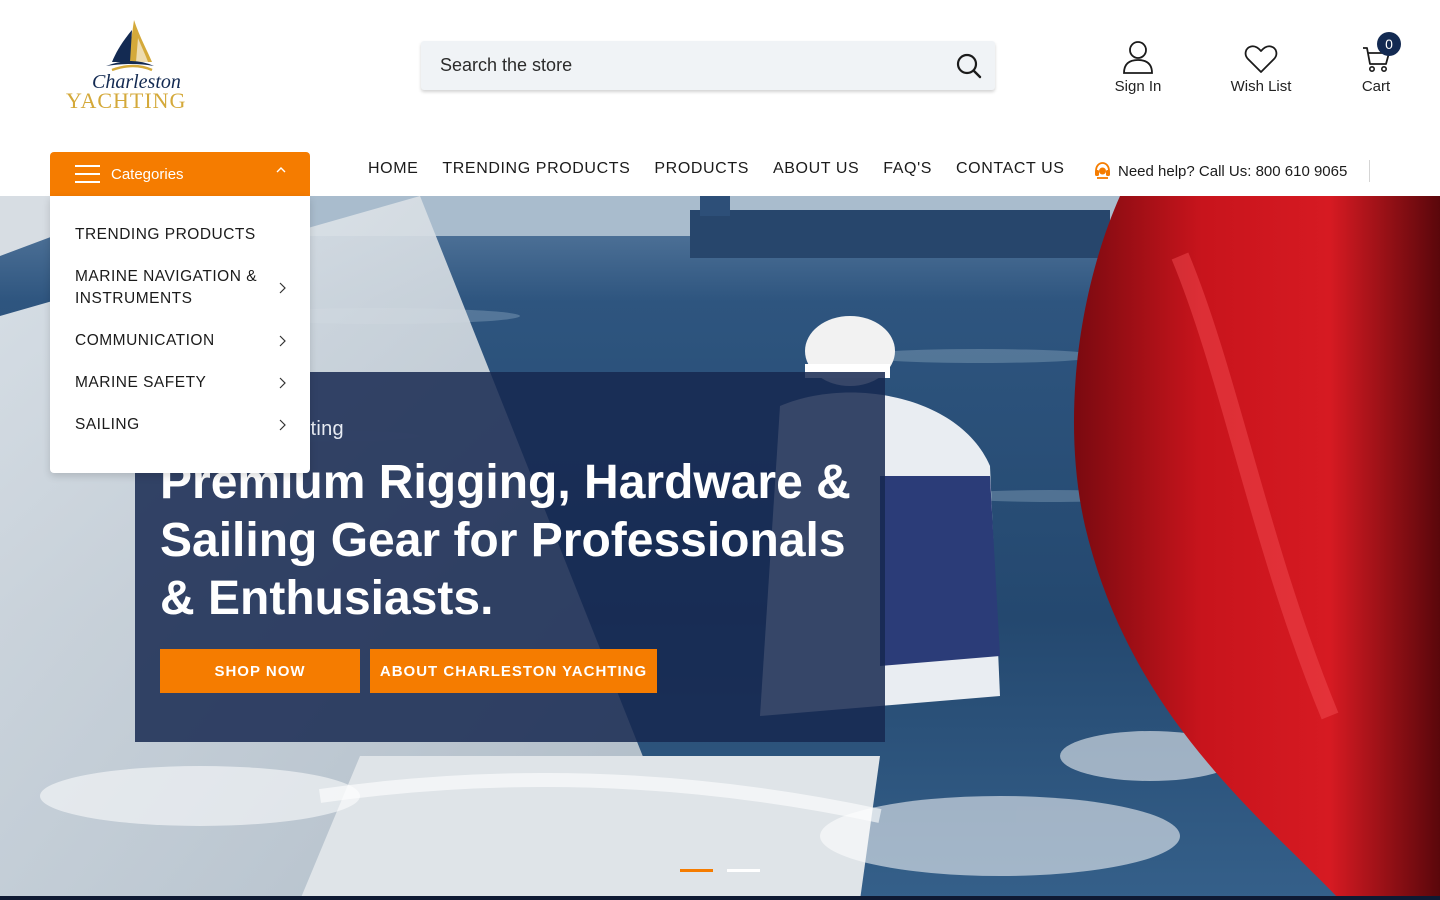 Image resolution: width=1440 pixels, height=900 pixels. Describe the element at coordinates (1261, 86) in the screenshot. I see `wish-list-label: Wish List` at that location.